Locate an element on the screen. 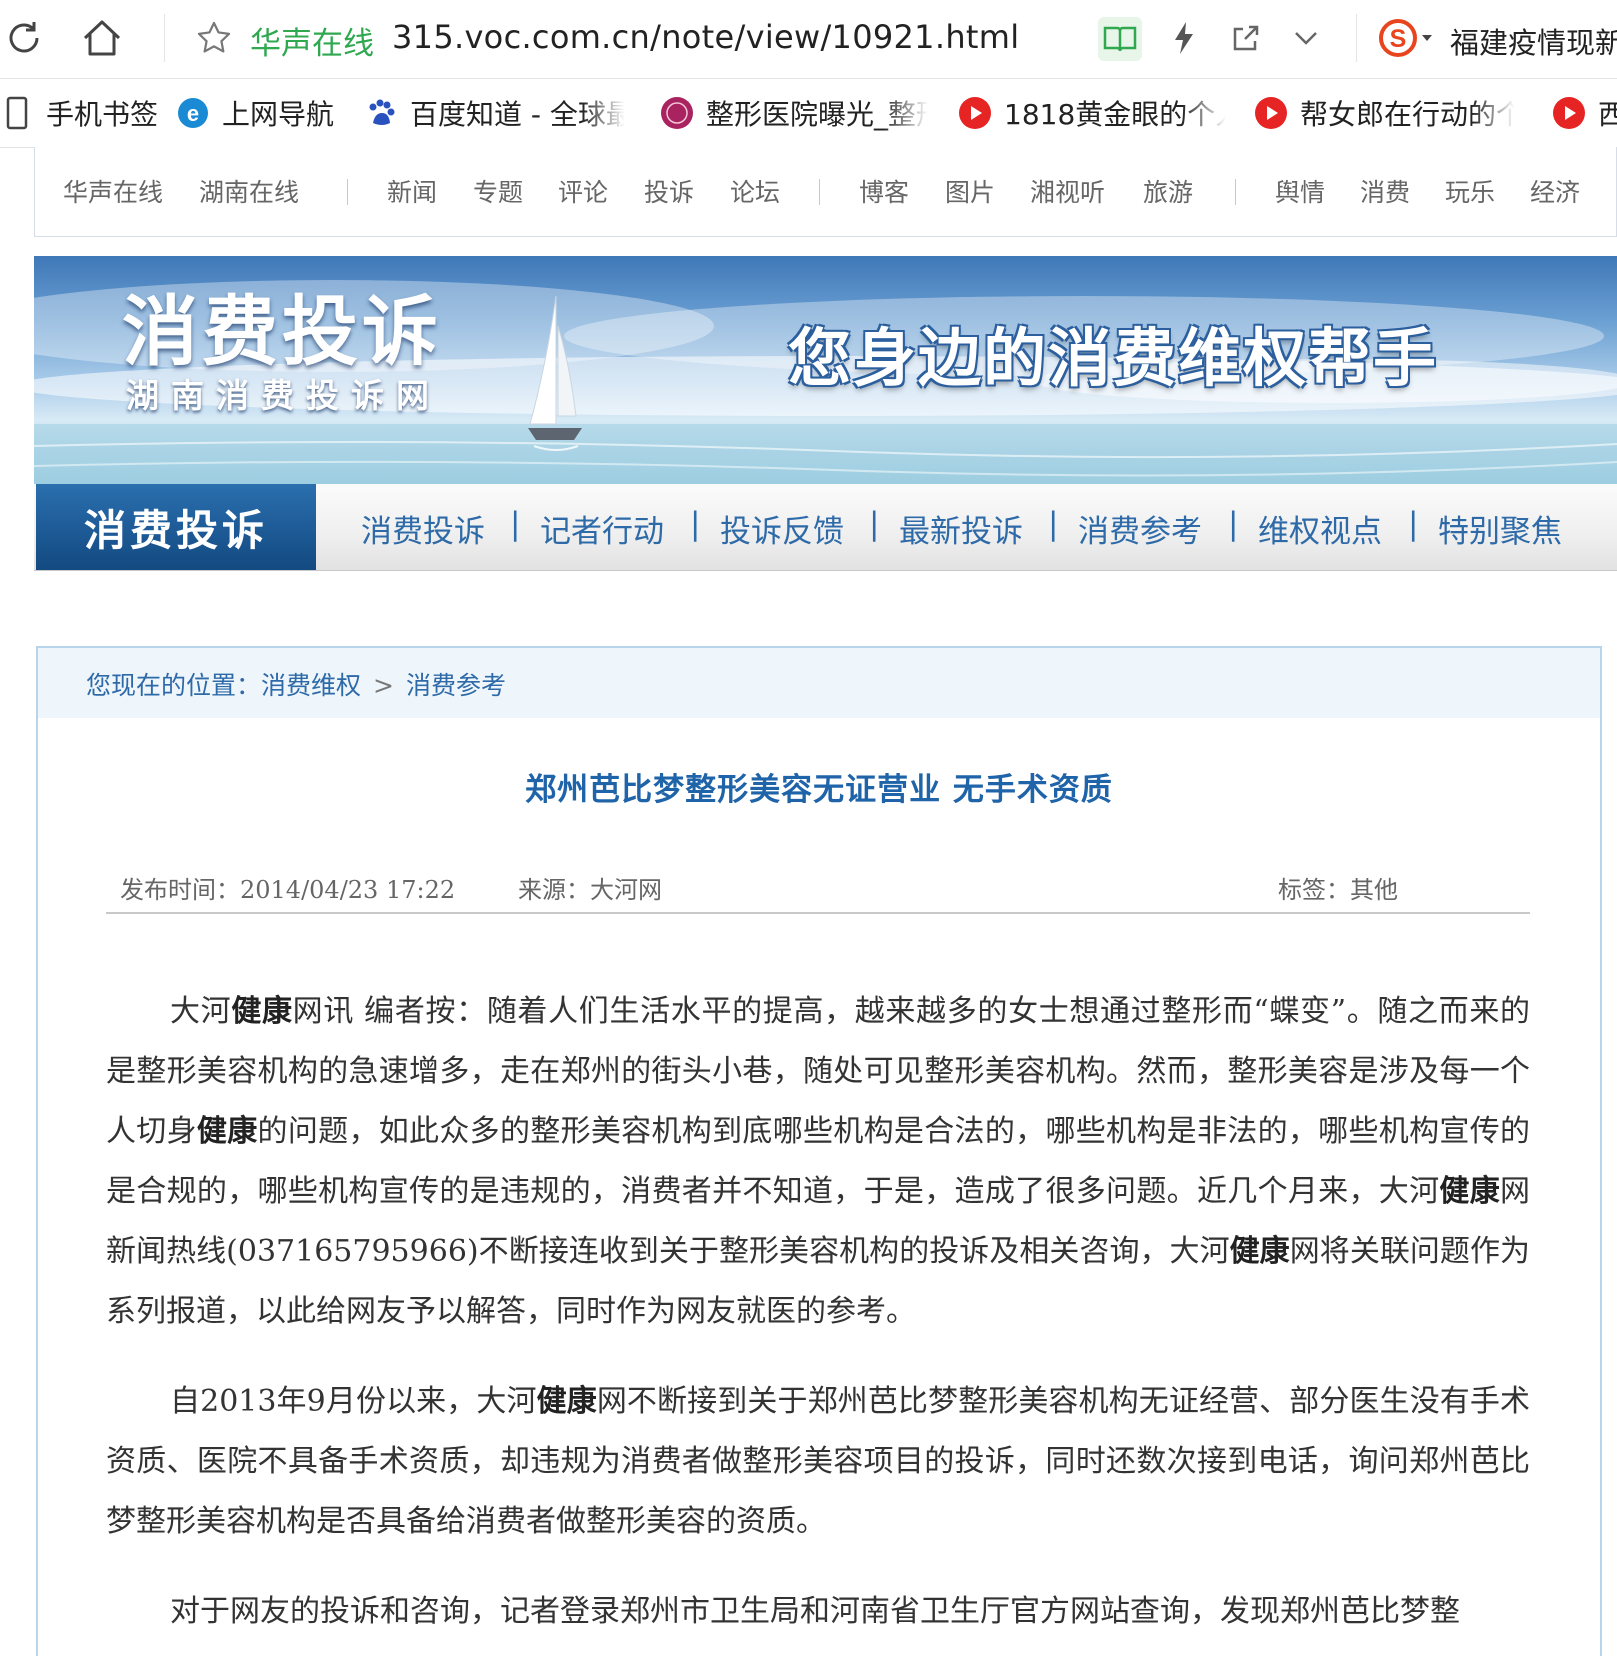 The height and width of the screenshot is (1672, 1617). star-bookmark-icon is located at coordinates (214, 38).